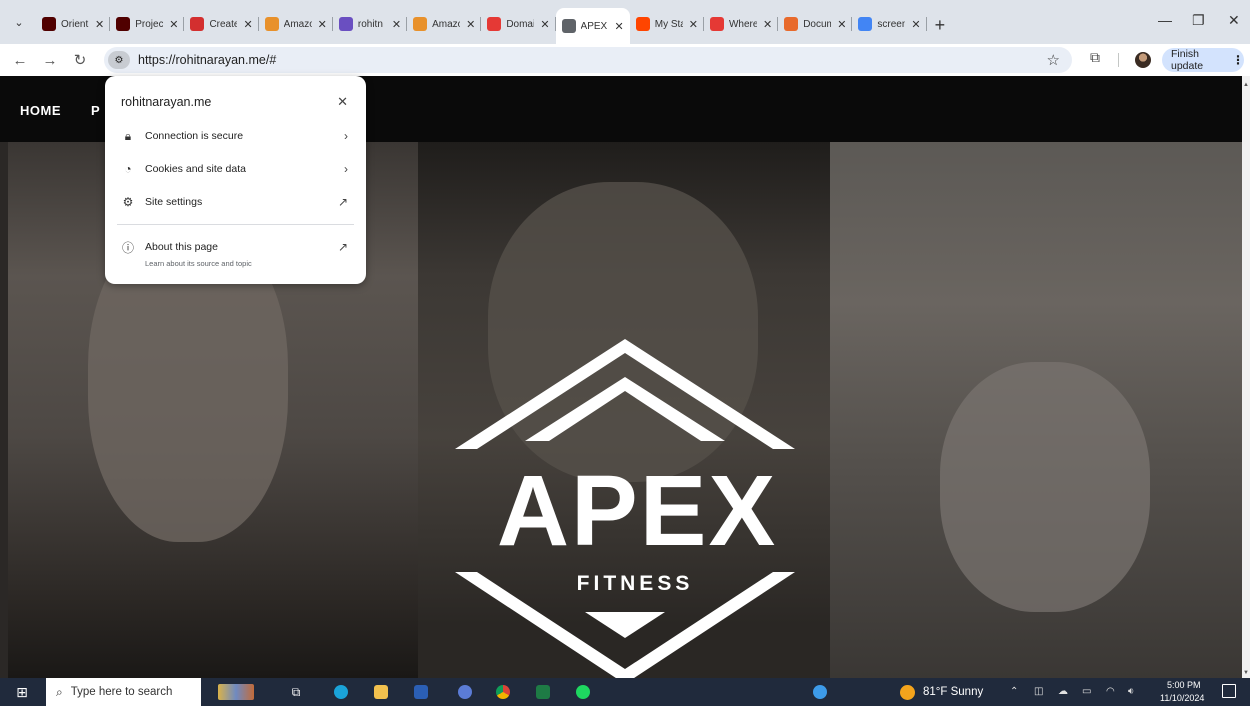 The height and width of the screenshot is (706, 1250). Describe the element at coordinates (128, 202) in the screenshot. I see `settings-icon: ⚙` at that location.